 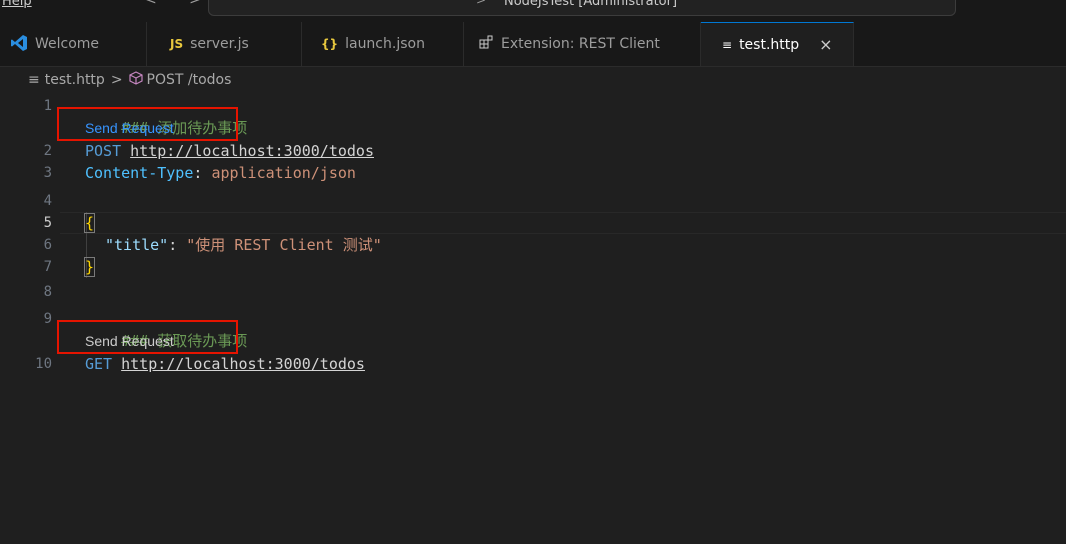 I want to click on line-number: 4, so click(x=47, y=201).